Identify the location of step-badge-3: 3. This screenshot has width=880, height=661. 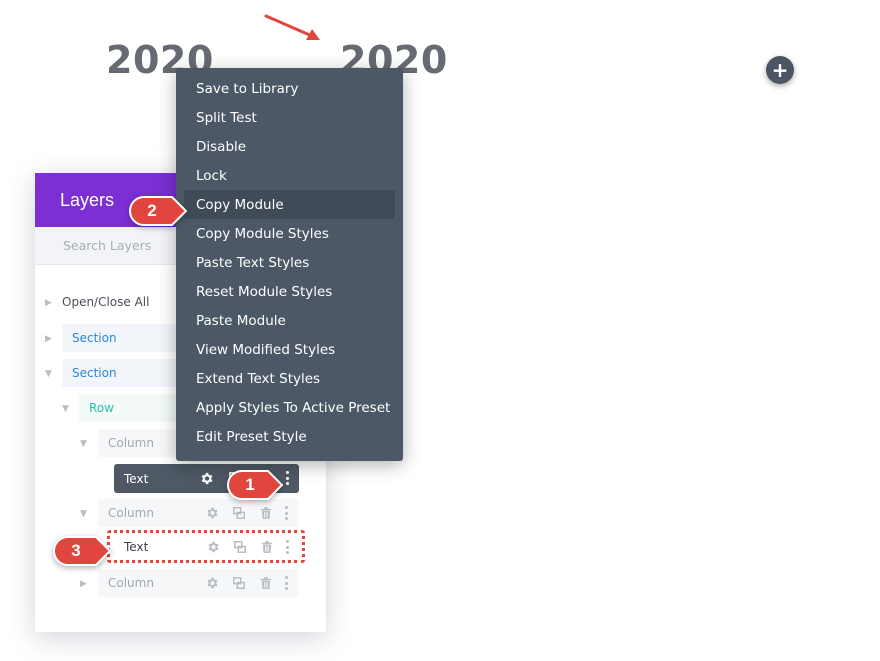
(82, 551).